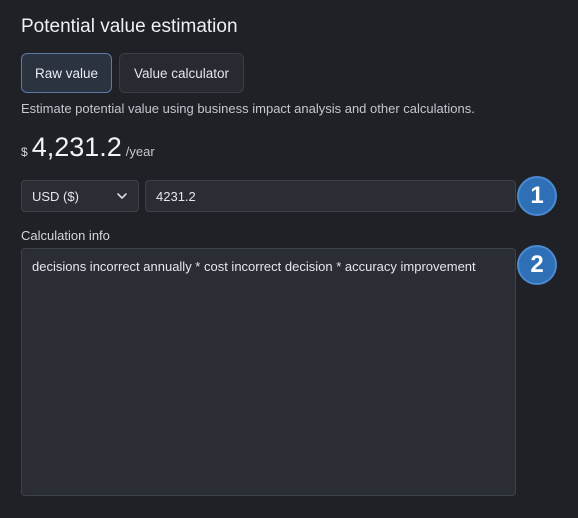 Image resolution: width=578 pixels, height=518 pixels. Describe the element at coordinates (76, 147) in the screenshot. I see `estimated-value: 4,231.2` at that location.